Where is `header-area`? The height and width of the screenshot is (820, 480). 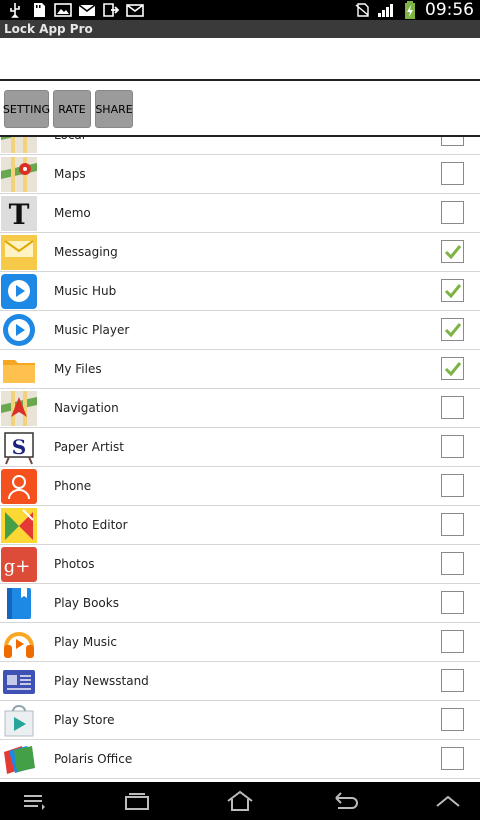
header-area is located at coordinates (240, 59).